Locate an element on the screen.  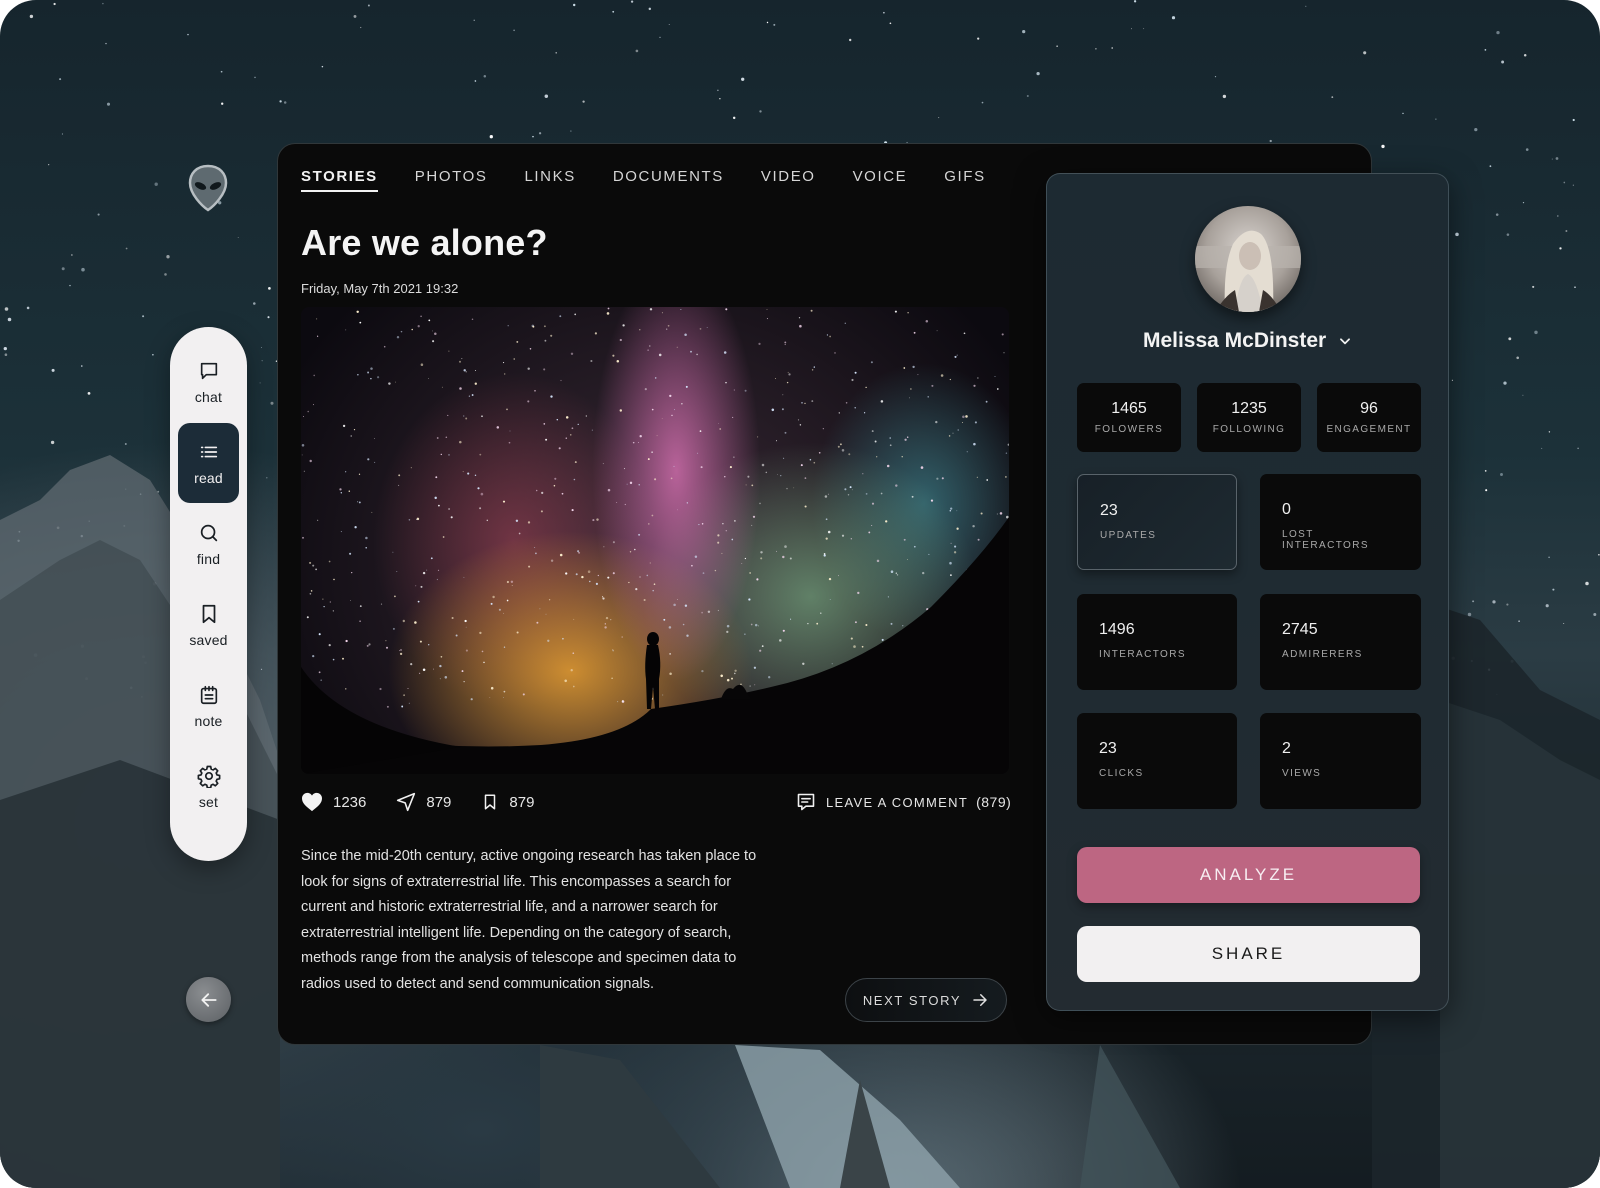
notepad-icon is located at coordinates (209, 695).